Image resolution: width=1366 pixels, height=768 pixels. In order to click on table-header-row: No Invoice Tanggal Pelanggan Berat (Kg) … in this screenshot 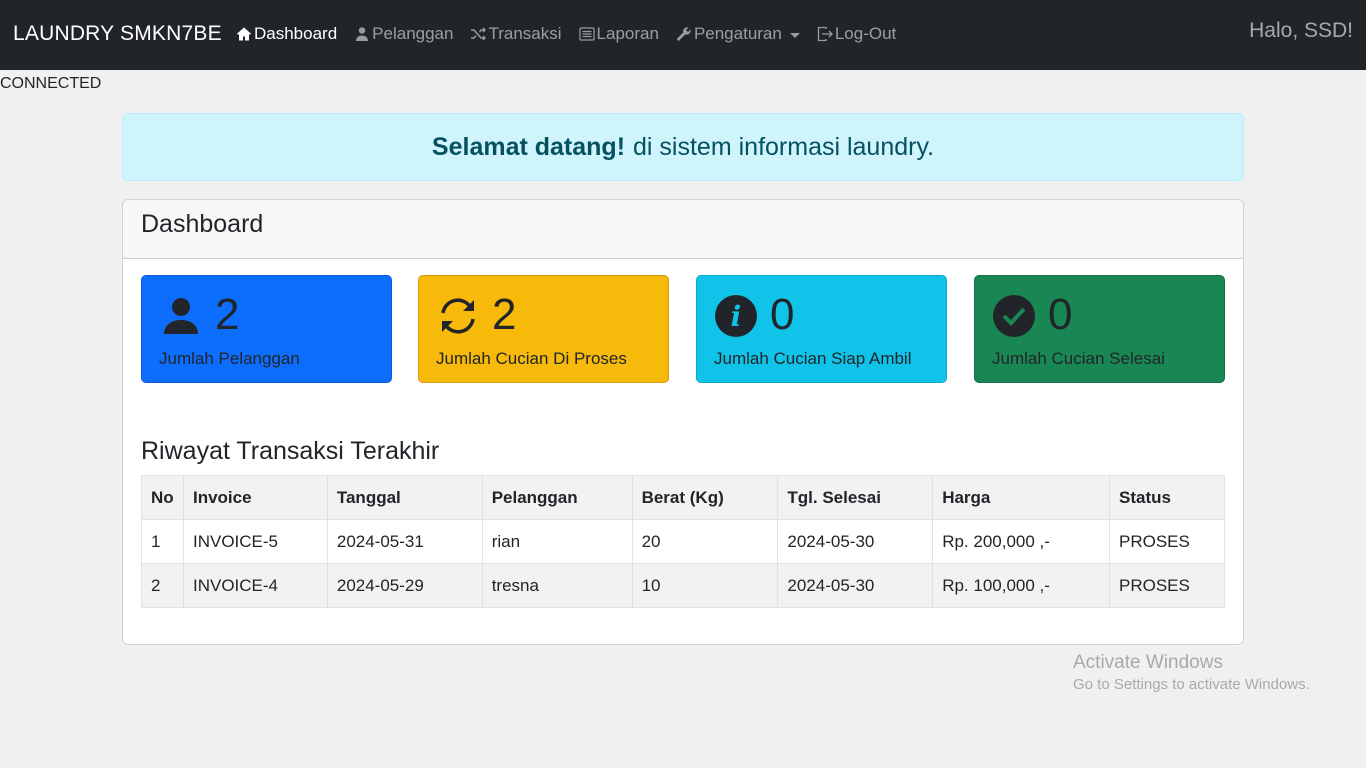, I will do `click(683, 497)`.